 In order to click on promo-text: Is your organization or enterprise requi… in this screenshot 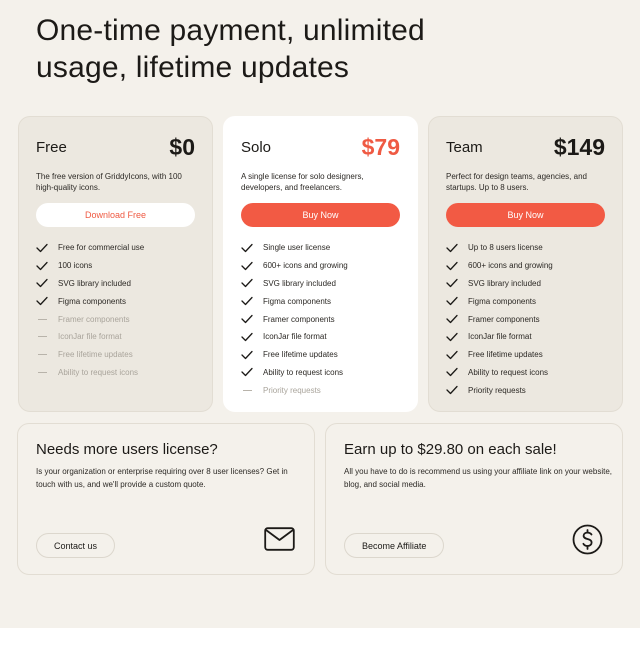, I will do `click(162, 478)`.